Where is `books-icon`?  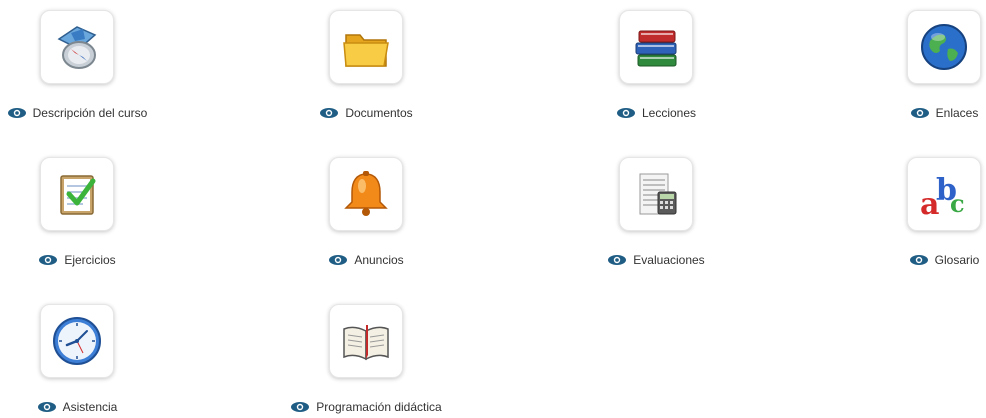
books-icon is located at coordinates (656, 47).